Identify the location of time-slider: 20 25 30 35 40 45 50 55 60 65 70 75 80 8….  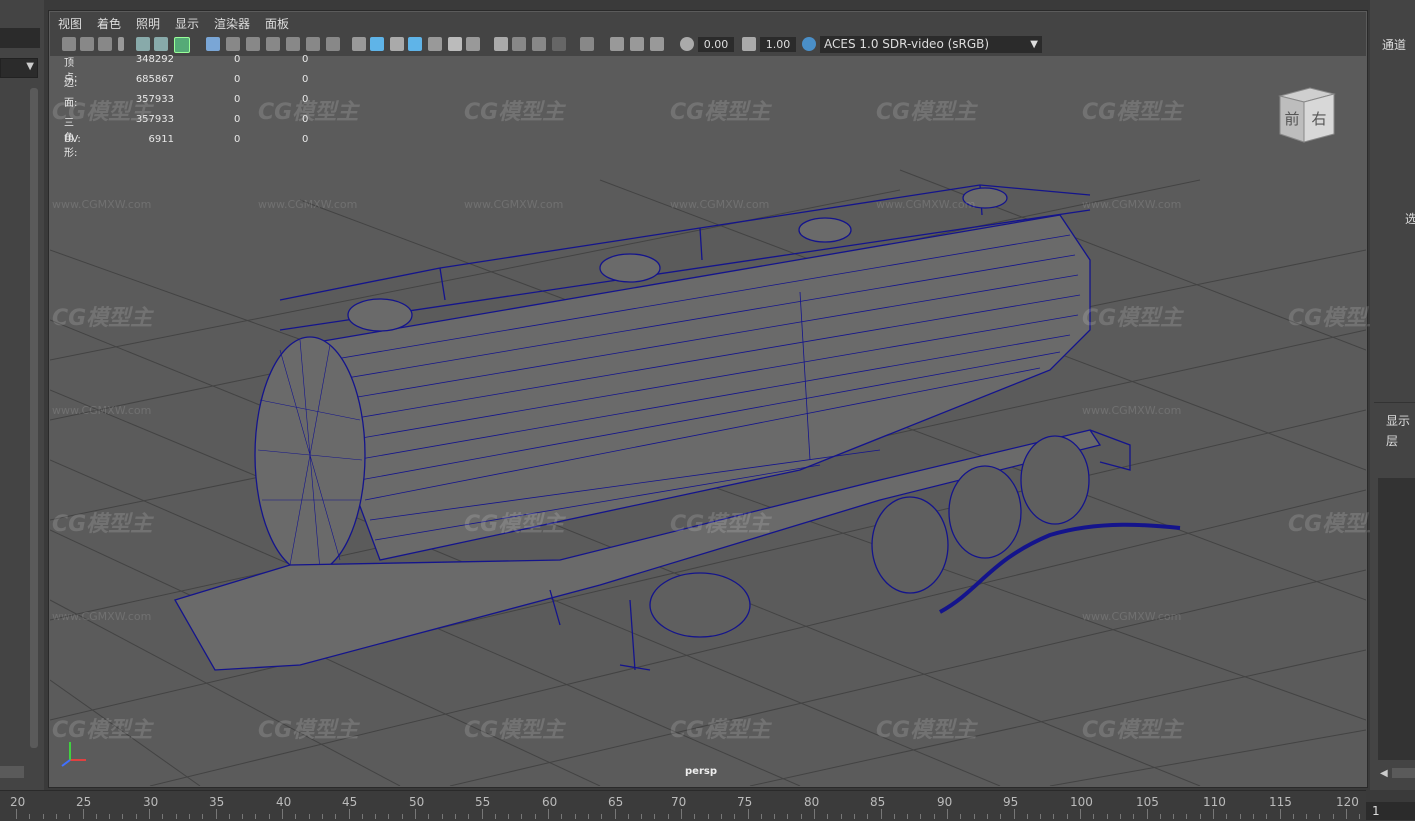
(700, 805).